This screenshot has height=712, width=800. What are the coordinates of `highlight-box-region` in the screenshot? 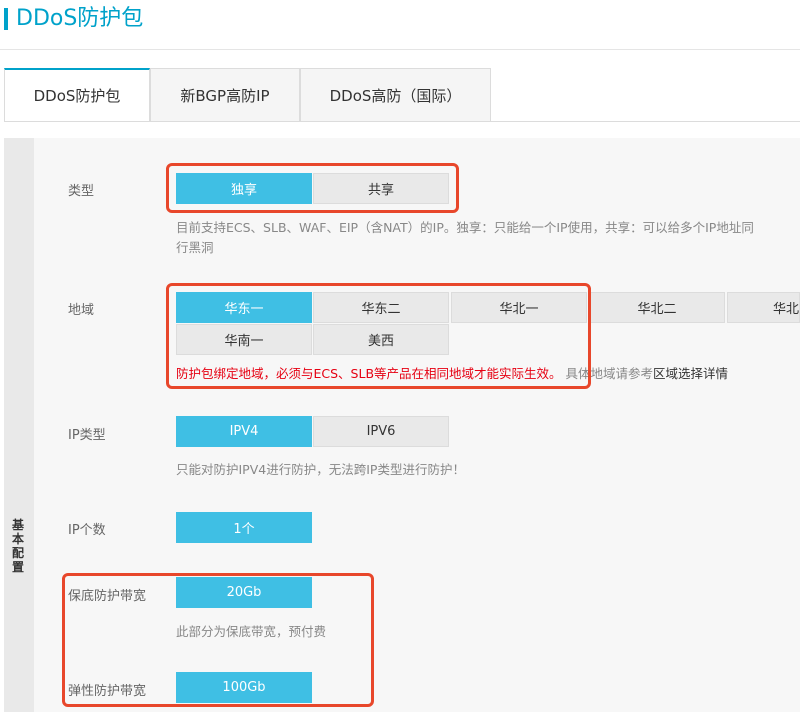 It's located at (378, 336).